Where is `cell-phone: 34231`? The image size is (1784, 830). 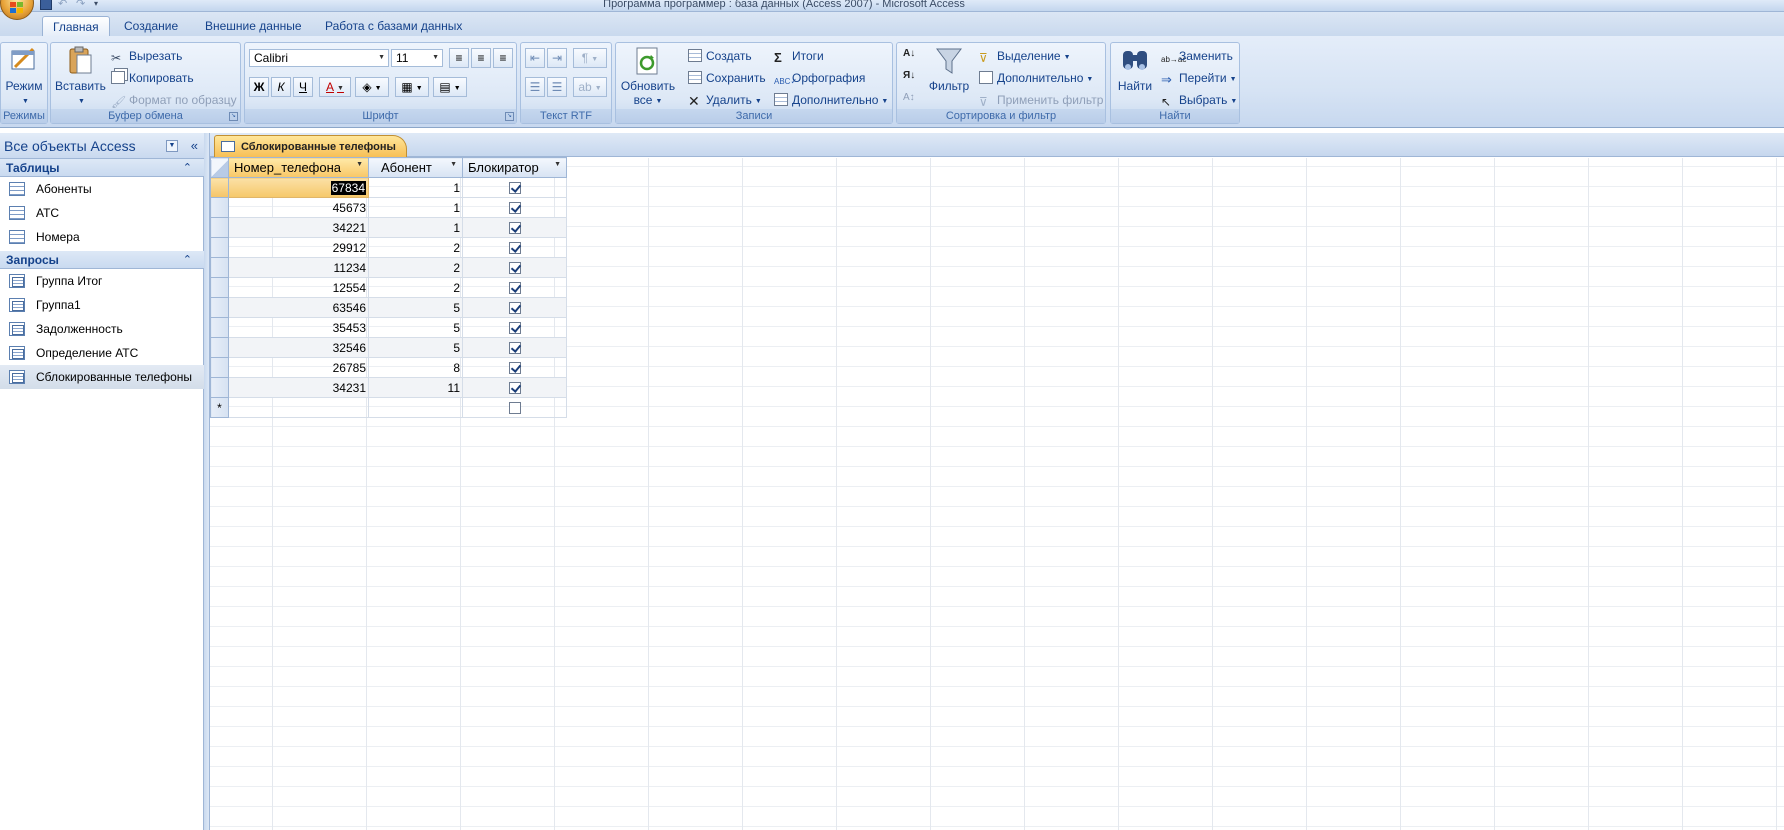
cell-phone: 34231 is located at coordinates (298, 387).